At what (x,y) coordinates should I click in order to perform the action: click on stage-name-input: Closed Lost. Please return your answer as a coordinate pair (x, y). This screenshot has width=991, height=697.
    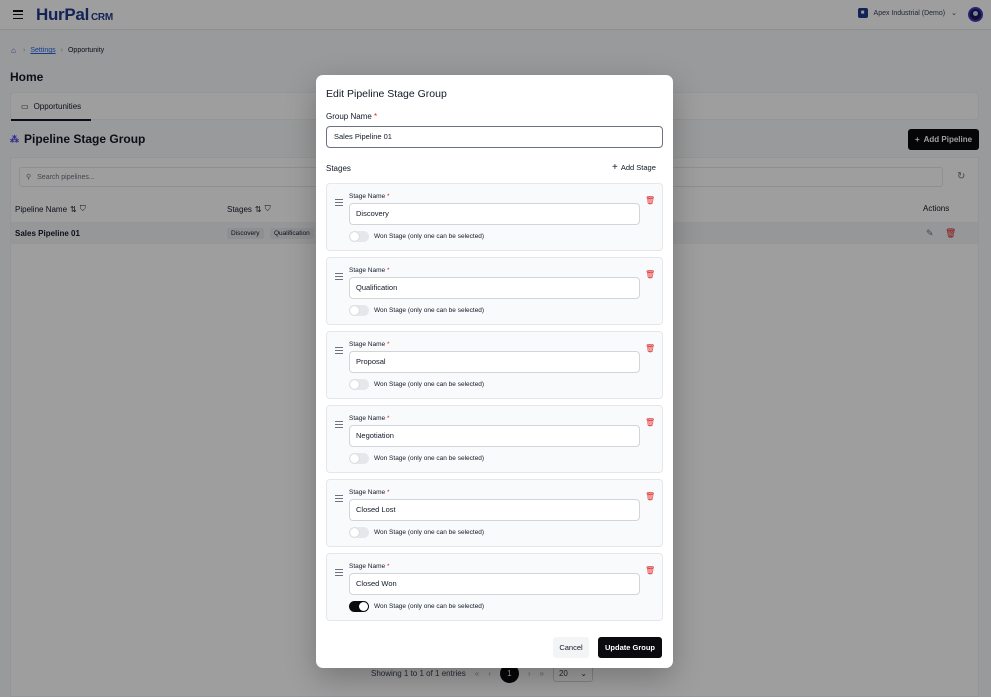
    Looking at the image, I should click on (494, 510).